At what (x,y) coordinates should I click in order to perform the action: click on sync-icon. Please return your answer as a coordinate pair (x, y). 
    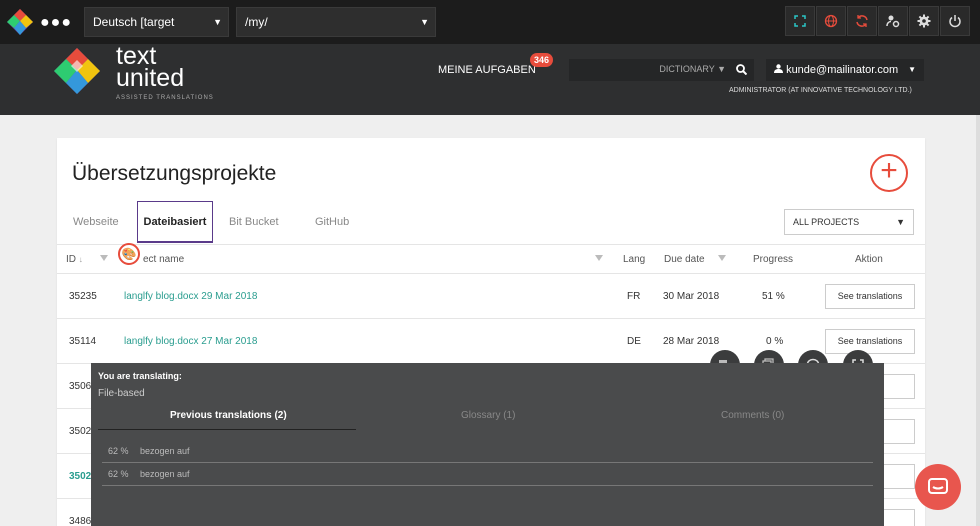
    Looking at the image, I should click on (862, 21).